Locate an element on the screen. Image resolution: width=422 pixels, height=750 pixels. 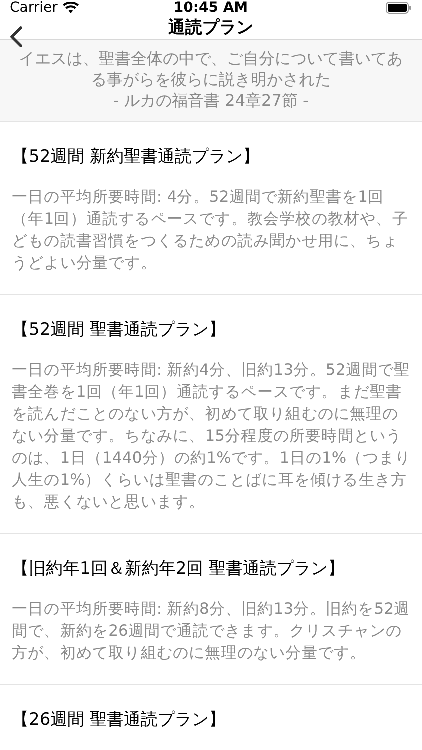
plan-row: 【26週間 聖書通読プラン】 is located at coordinates (211, 717).